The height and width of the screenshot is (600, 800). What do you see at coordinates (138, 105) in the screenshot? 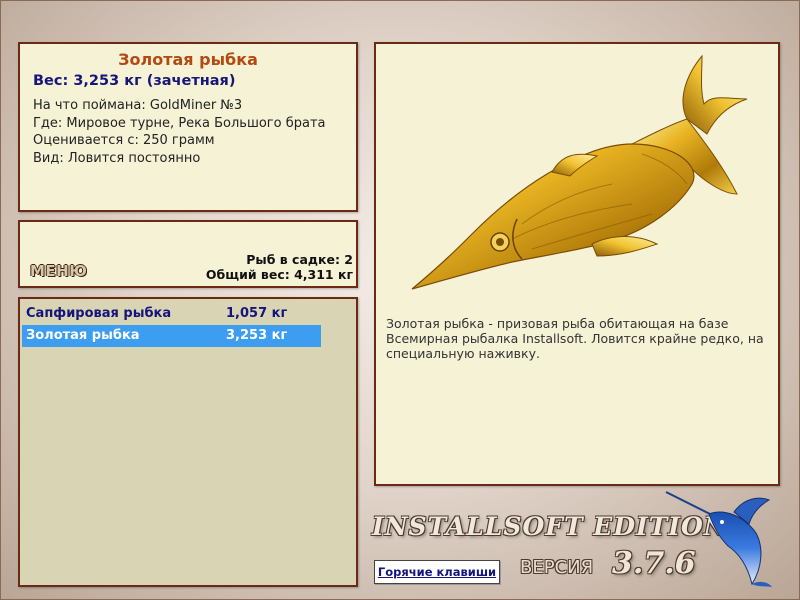
I see `caught-with: На что поймана: GoldMiner №3` at bounding box center [138, 105].